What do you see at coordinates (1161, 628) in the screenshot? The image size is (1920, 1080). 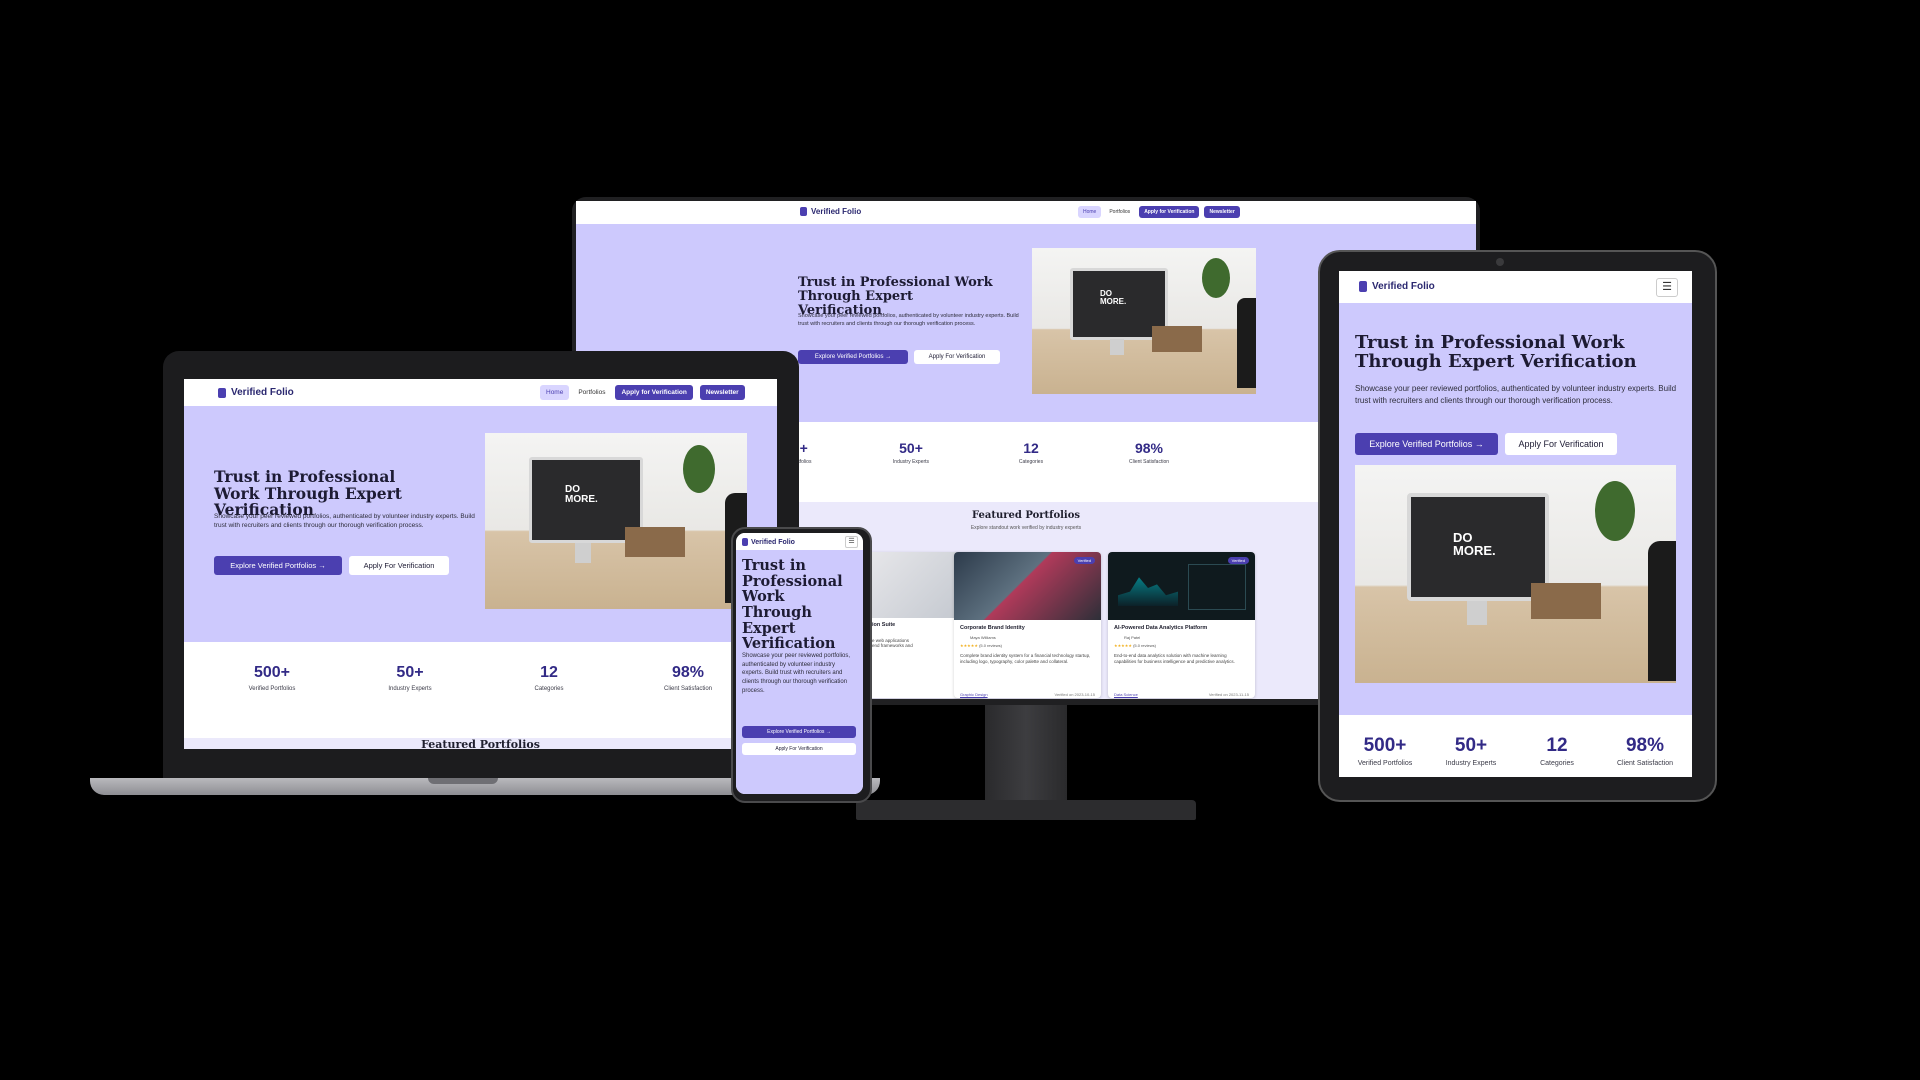 I see `card-title: AI-Powered Data Analytics Platform` at bounding box center [1161, 628].